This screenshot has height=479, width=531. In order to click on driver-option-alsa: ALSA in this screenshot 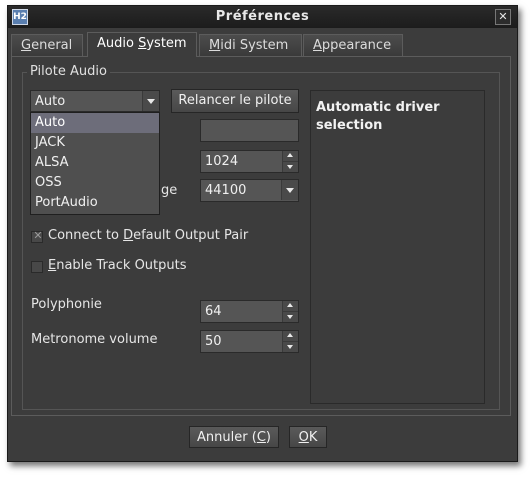, I will do `click(95, 163)`.